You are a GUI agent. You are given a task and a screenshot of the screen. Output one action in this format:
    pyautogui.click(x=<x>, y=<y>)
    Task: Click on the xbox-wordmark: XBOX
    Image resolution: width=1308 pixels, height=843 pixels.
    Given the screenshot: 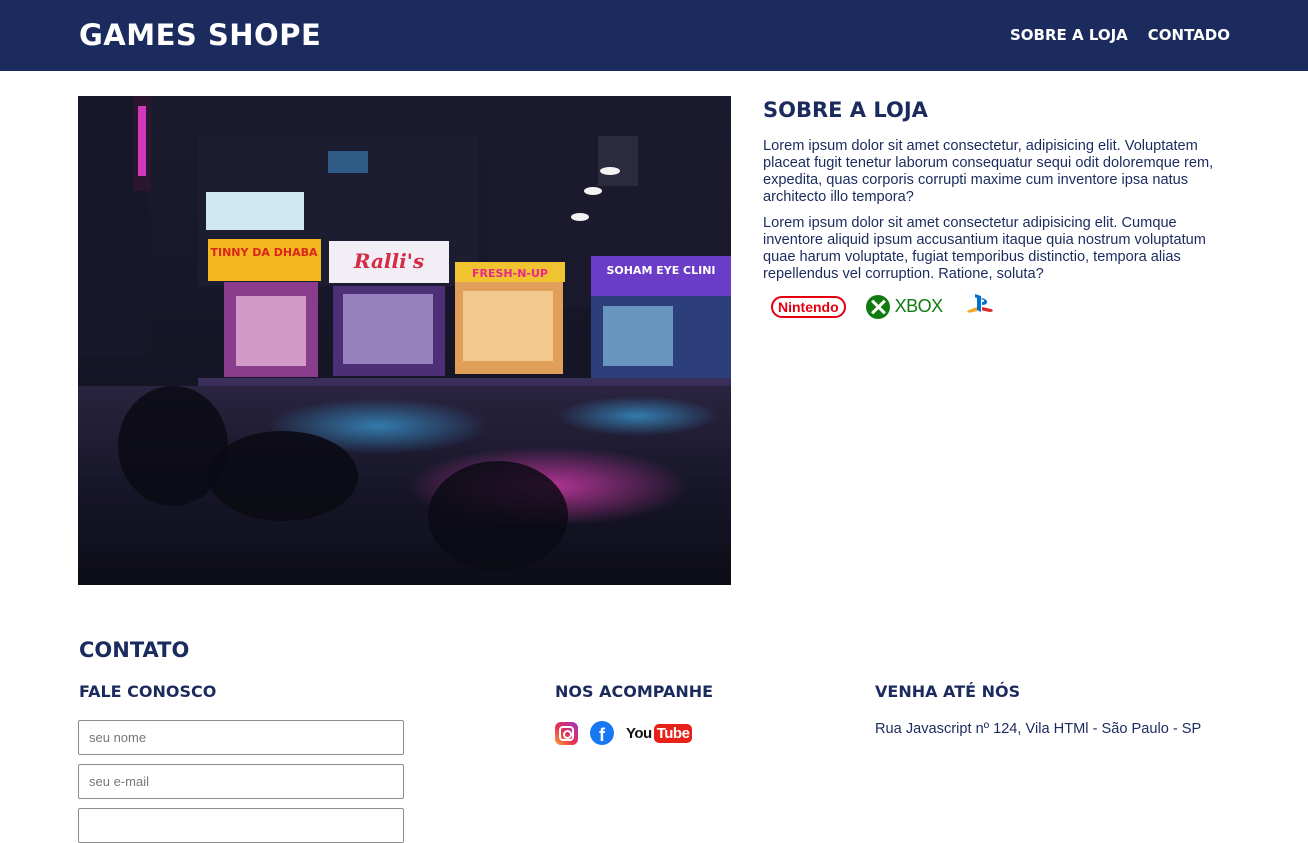 What is the action you would take?
    pyautogui.click(x=919, y=306)
    